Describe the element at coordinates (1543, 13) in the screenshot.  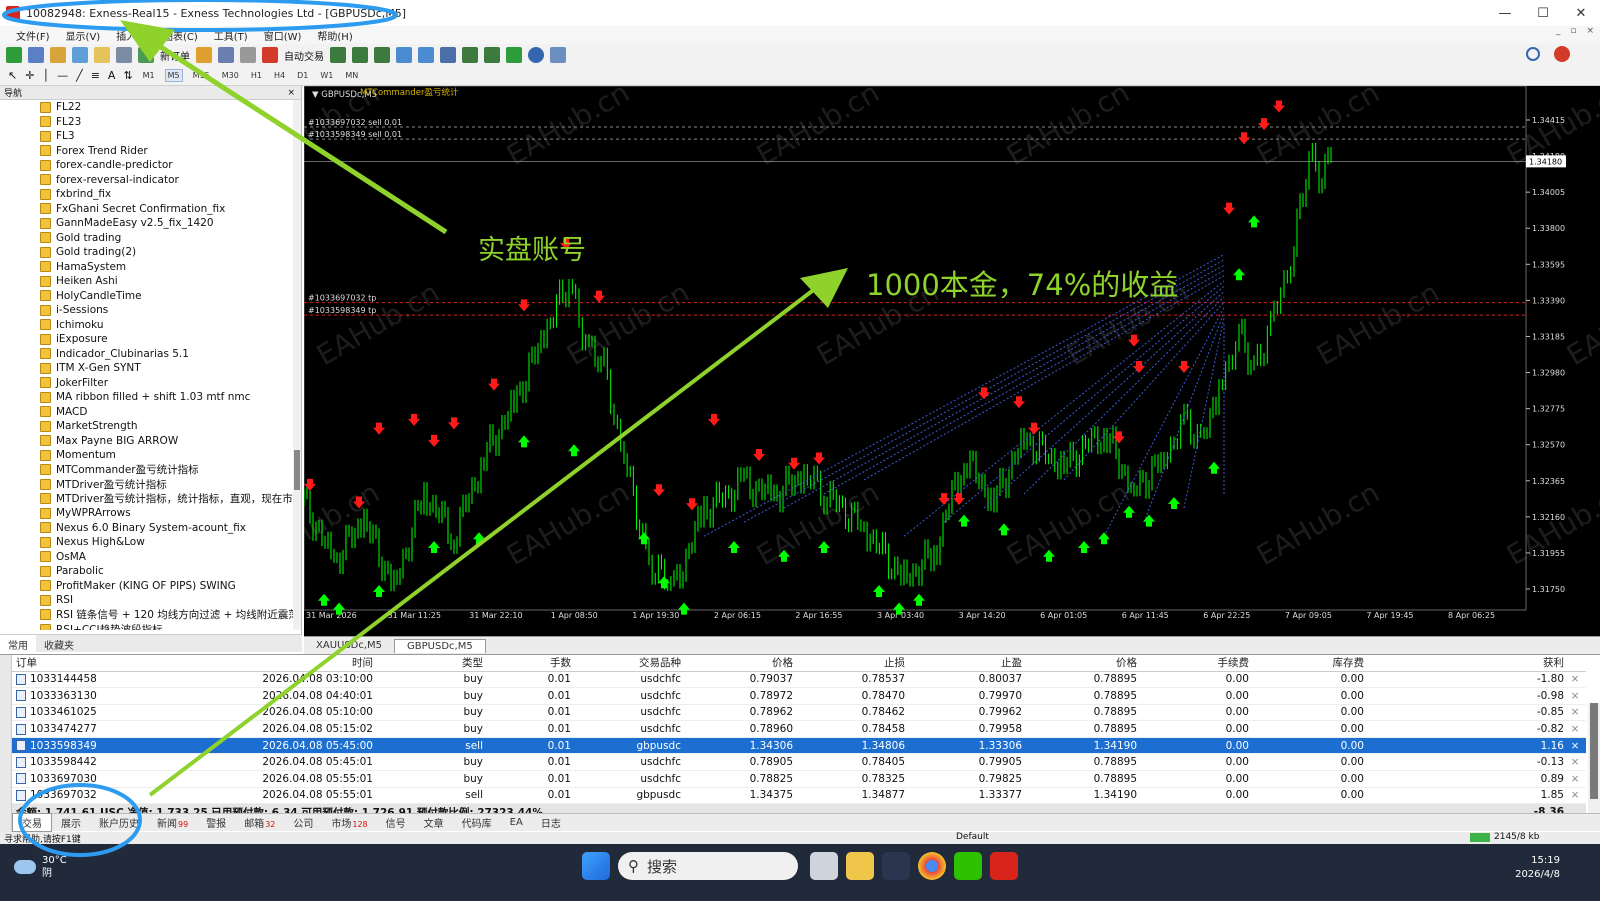
I see `maximize-button: ☐` at that location.